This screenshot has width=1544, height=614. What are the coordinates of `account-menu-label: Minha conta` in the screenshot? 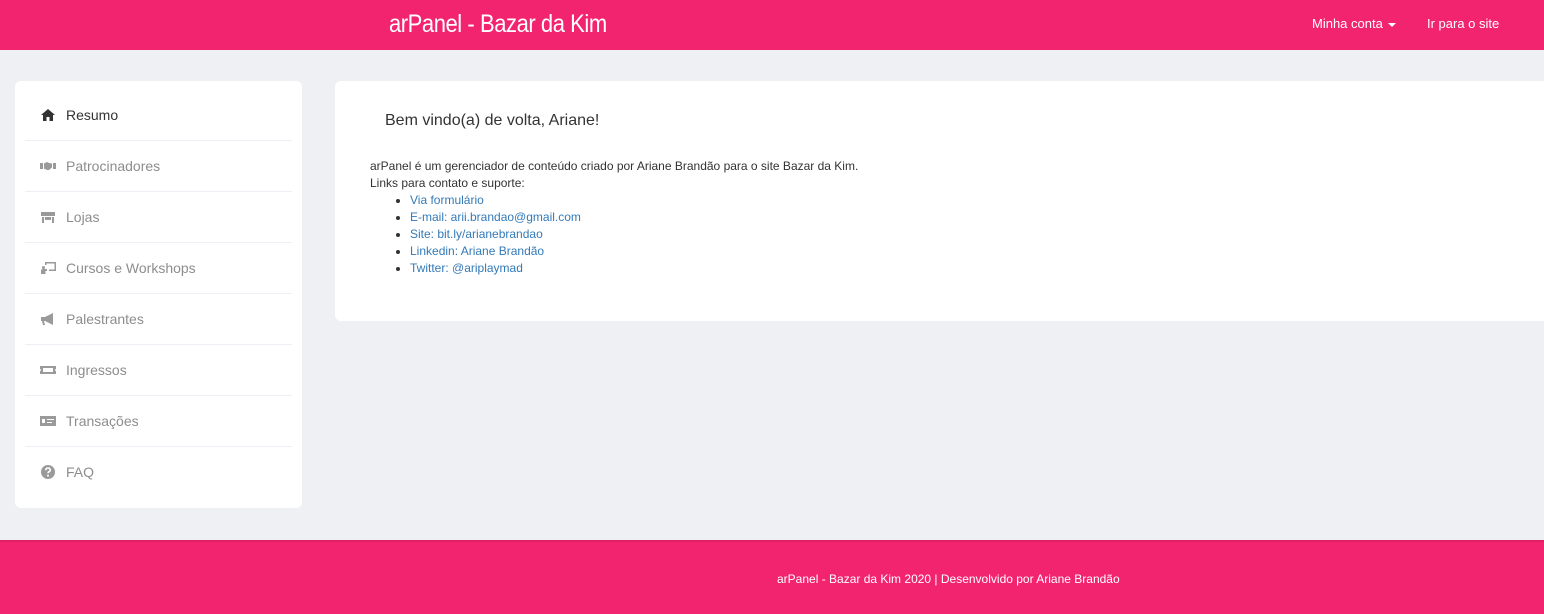 It's located at (1347, 23).